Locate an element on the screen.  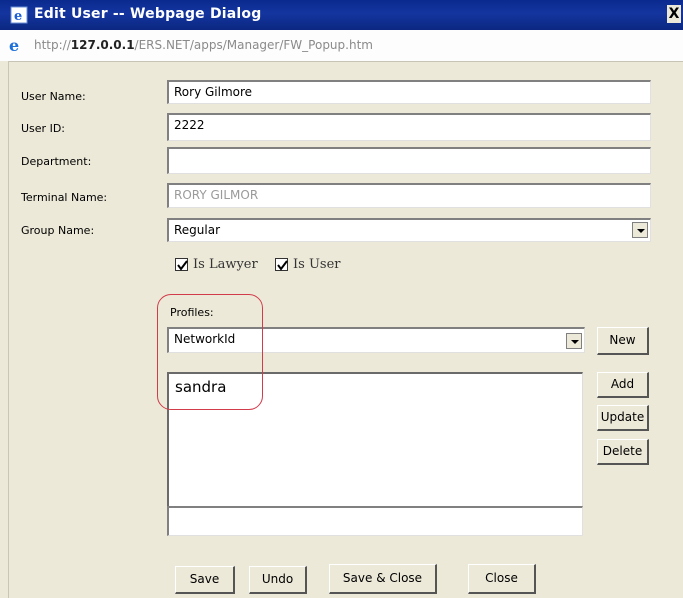
close-button: Close is located at coordinates (502, 579).